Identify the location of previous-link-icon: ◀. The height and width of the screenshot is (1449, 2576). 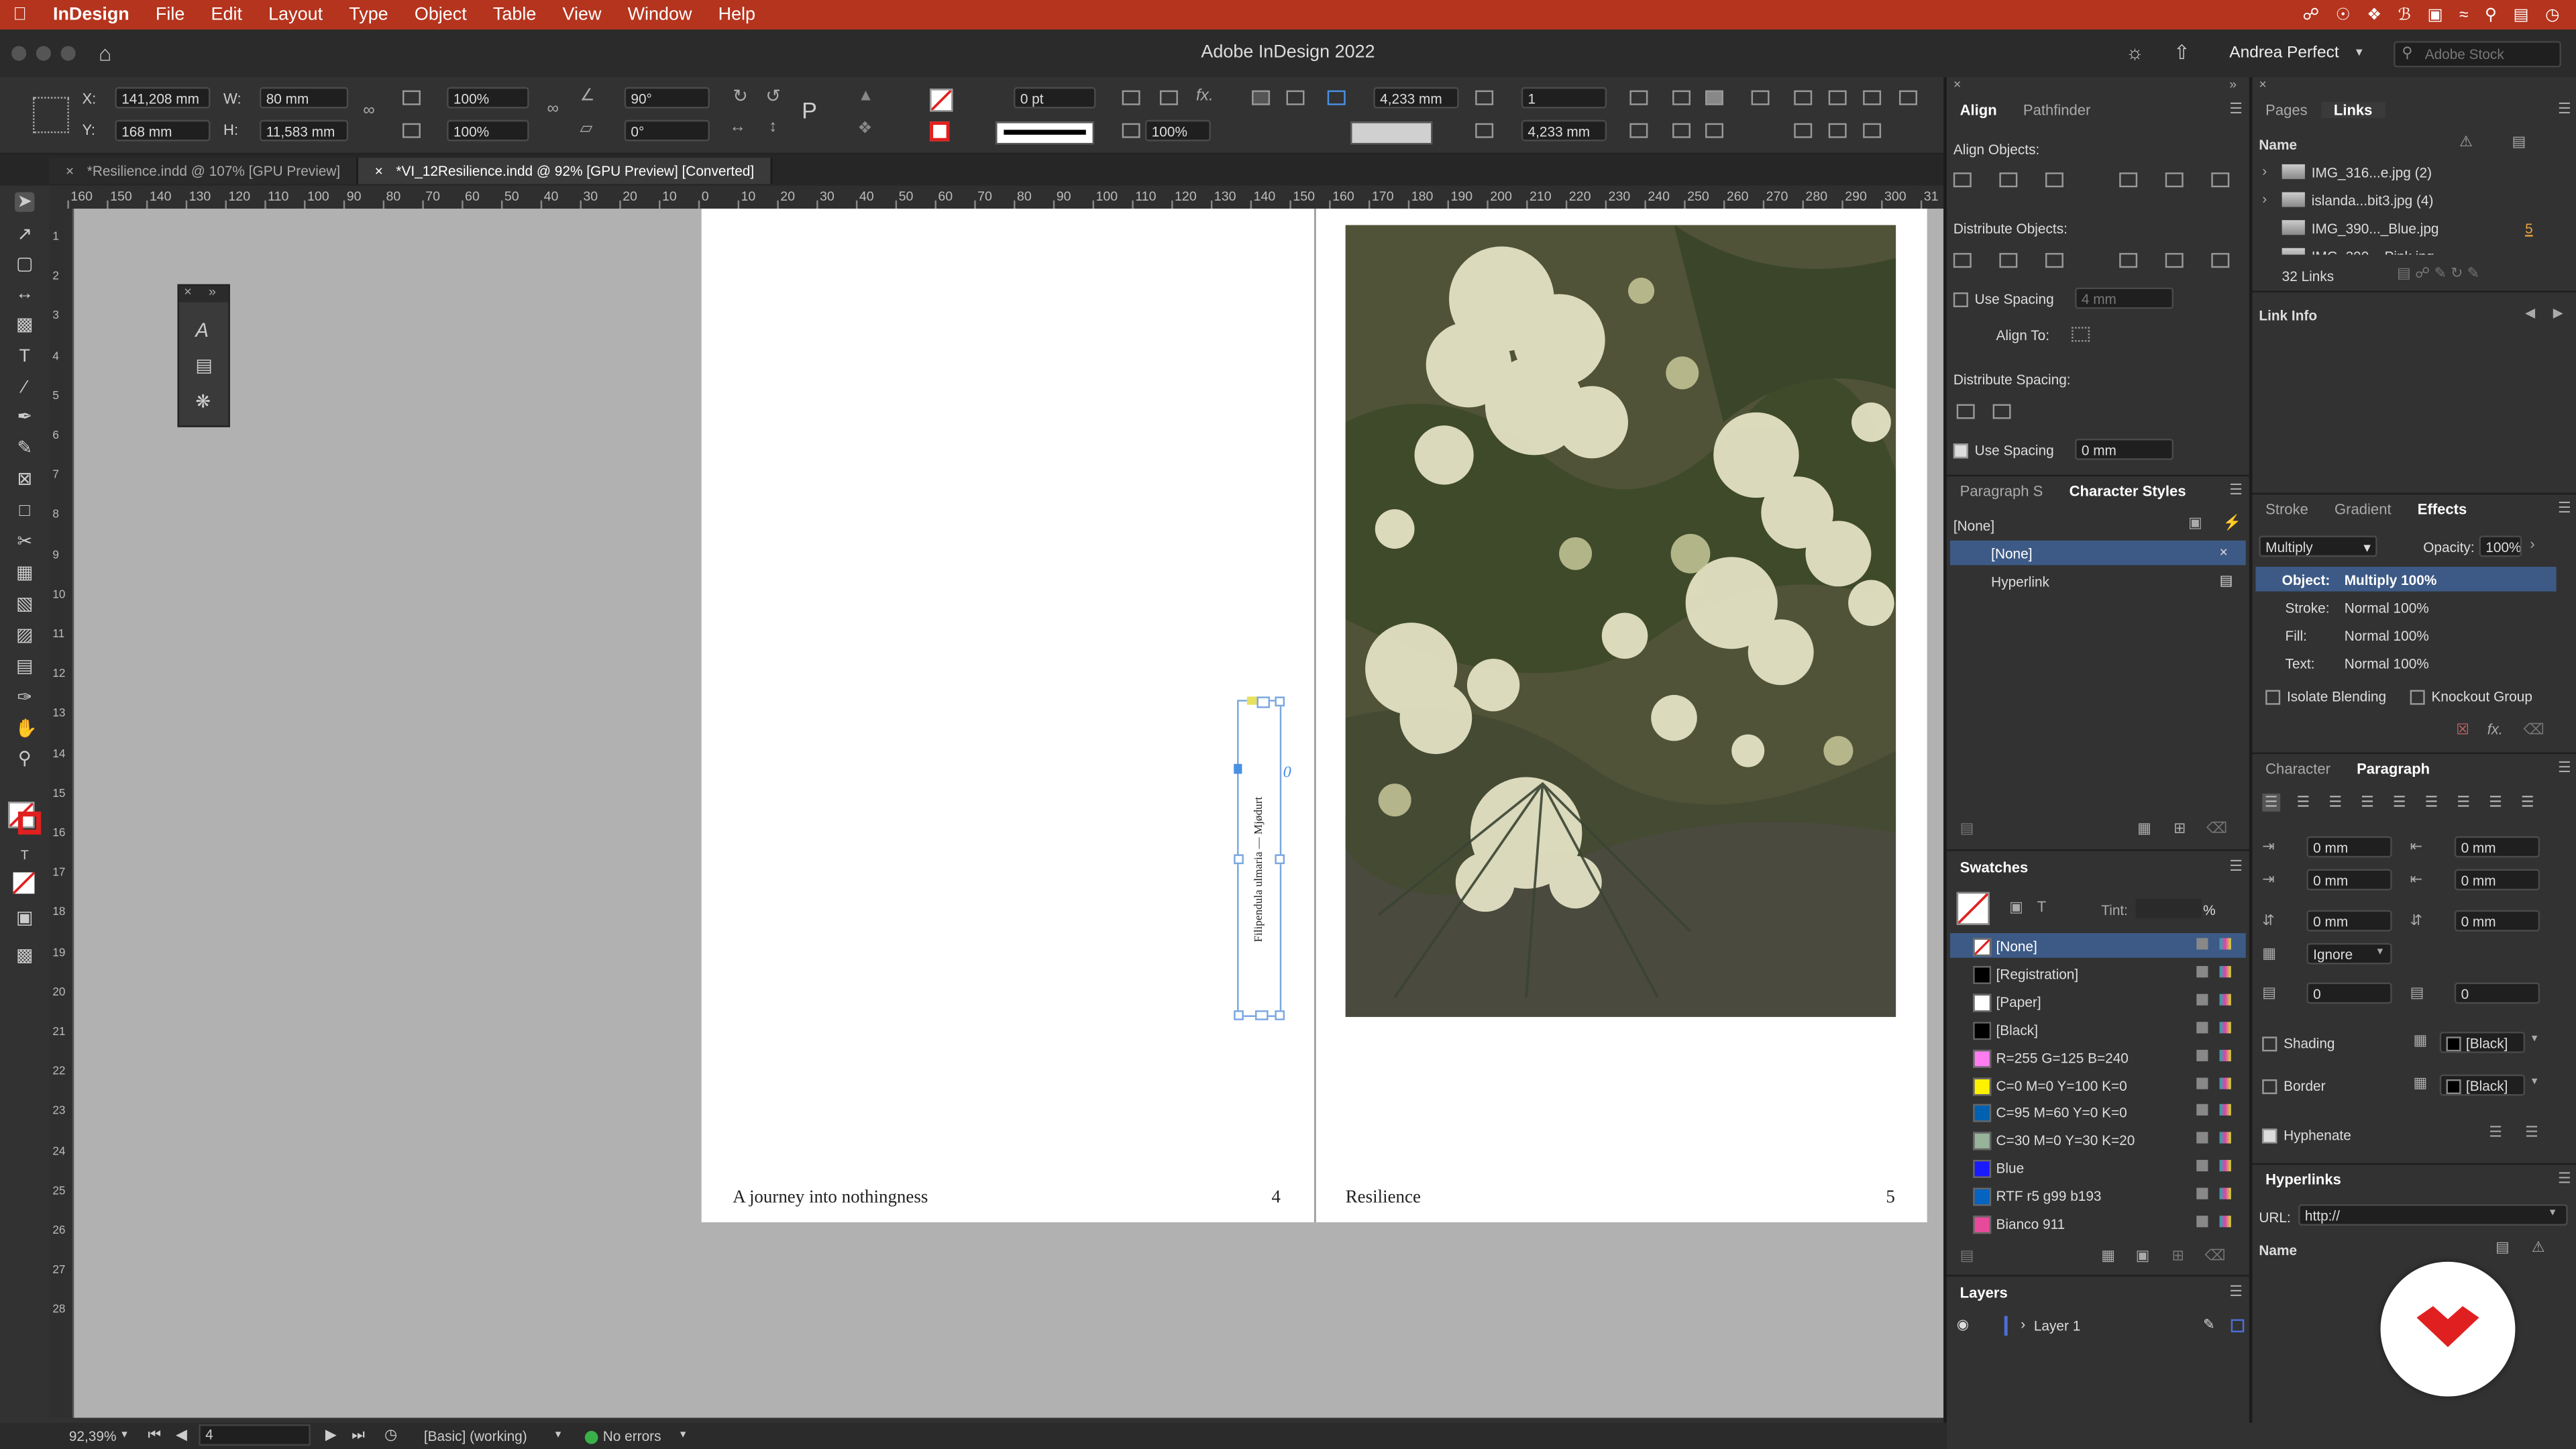
(2530, 313).